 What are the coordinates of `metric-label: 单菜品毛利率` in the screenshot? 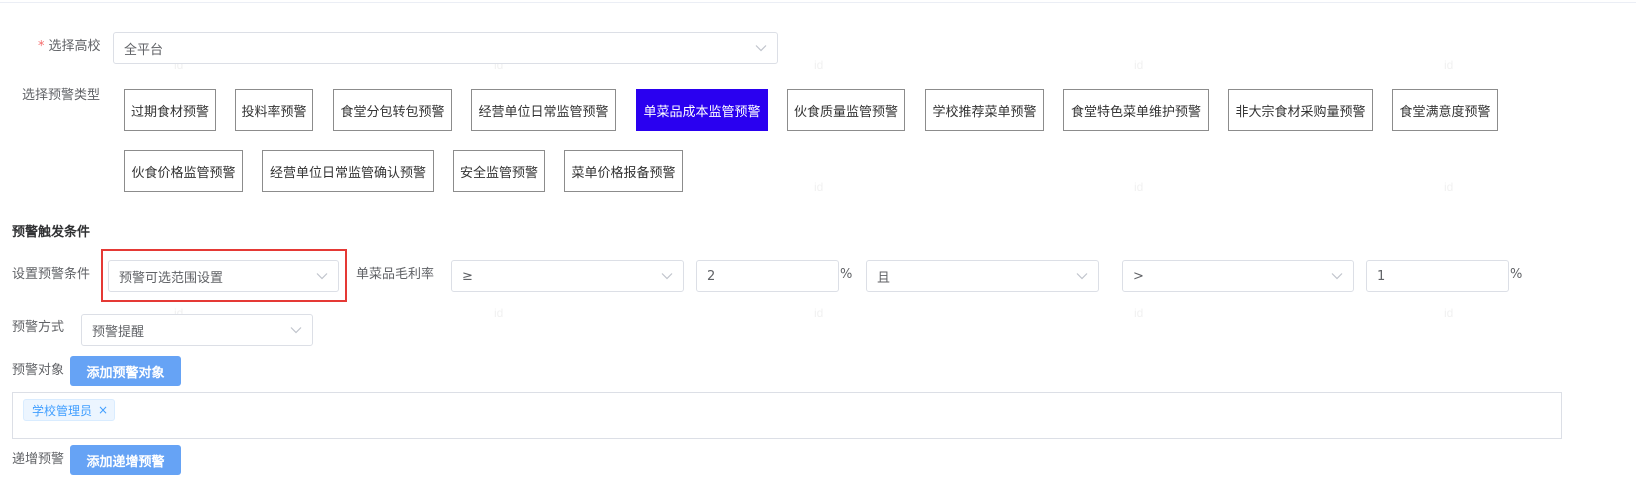 It's located at (395, 274).